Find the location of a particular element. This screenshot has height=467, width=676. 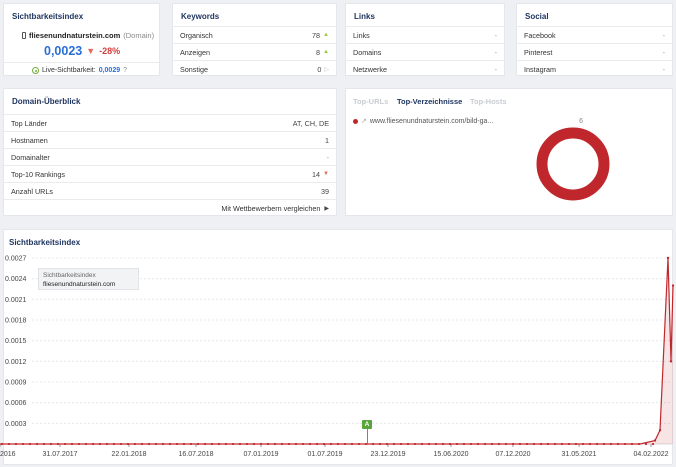

keywords-row-organic: Organisch 78 ▲ is located at coordinates (254, 34).